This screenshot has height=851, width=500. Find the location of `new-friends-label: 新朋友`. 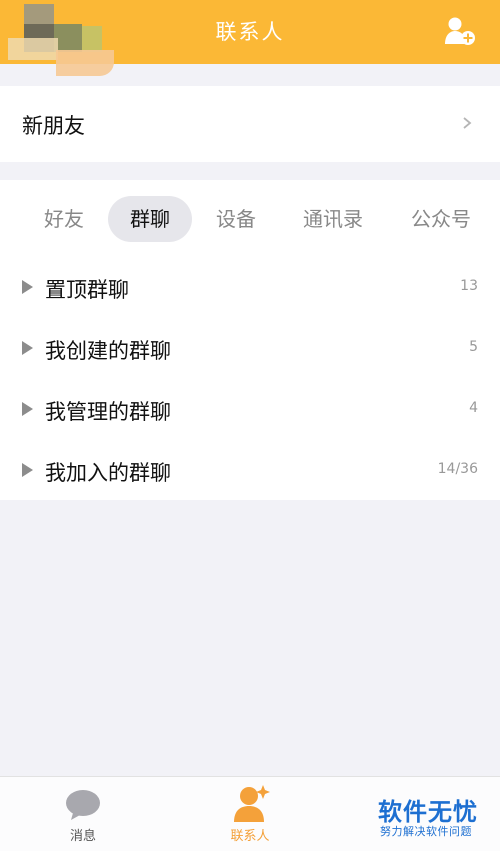

new-friends-label: 新朋友 is located at coordinates (53, 126).